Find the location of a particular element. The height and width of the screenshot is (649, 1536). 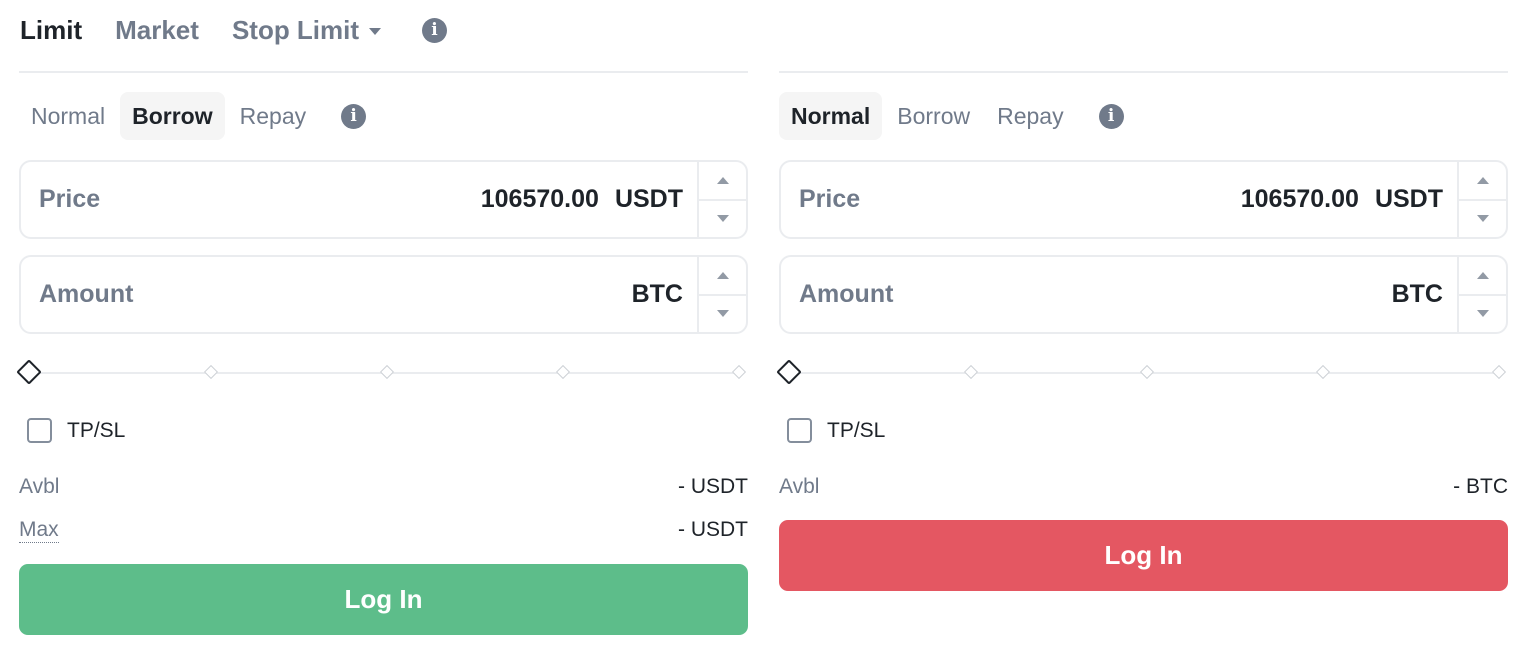

avbl-row: Avbl - USDT is located at coordinates (383, 487).